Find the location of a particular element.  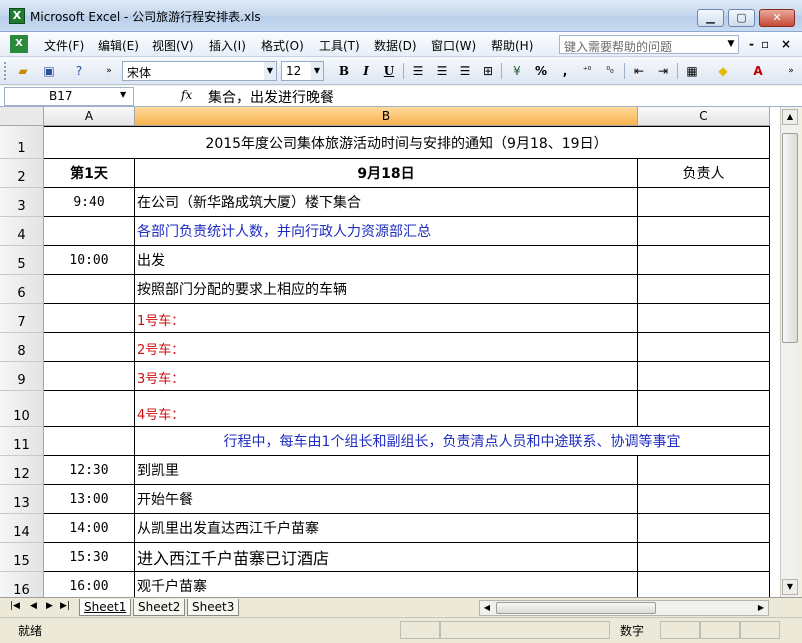

cell-c13 is located at coordinates (704, 499).